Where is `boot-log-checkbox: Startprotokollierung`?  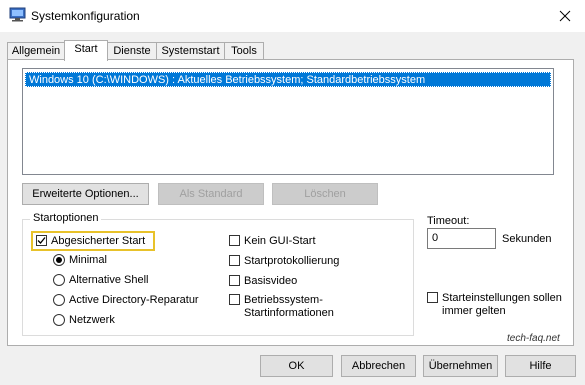 boot-log-checkbox: Startprotokollierung is located at coordinates (284, 261).